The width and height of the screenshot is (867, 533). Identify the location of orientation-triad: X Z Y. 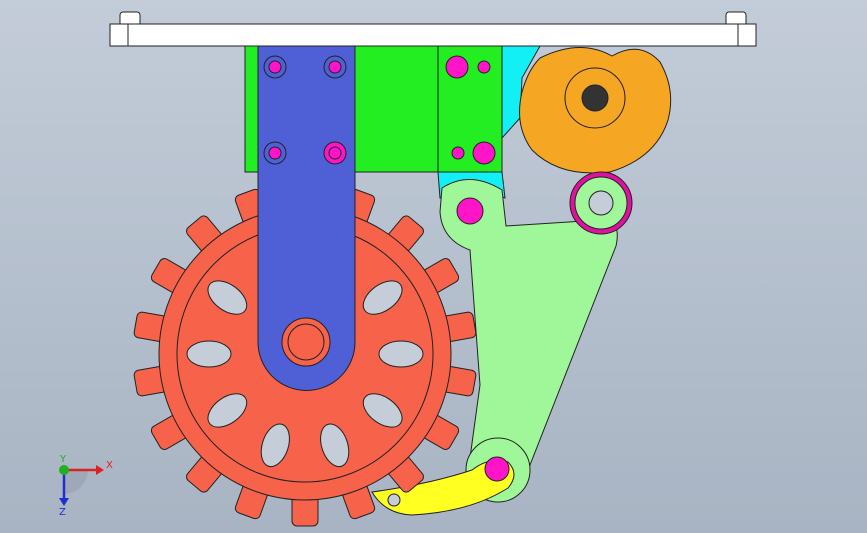
(83, 484).